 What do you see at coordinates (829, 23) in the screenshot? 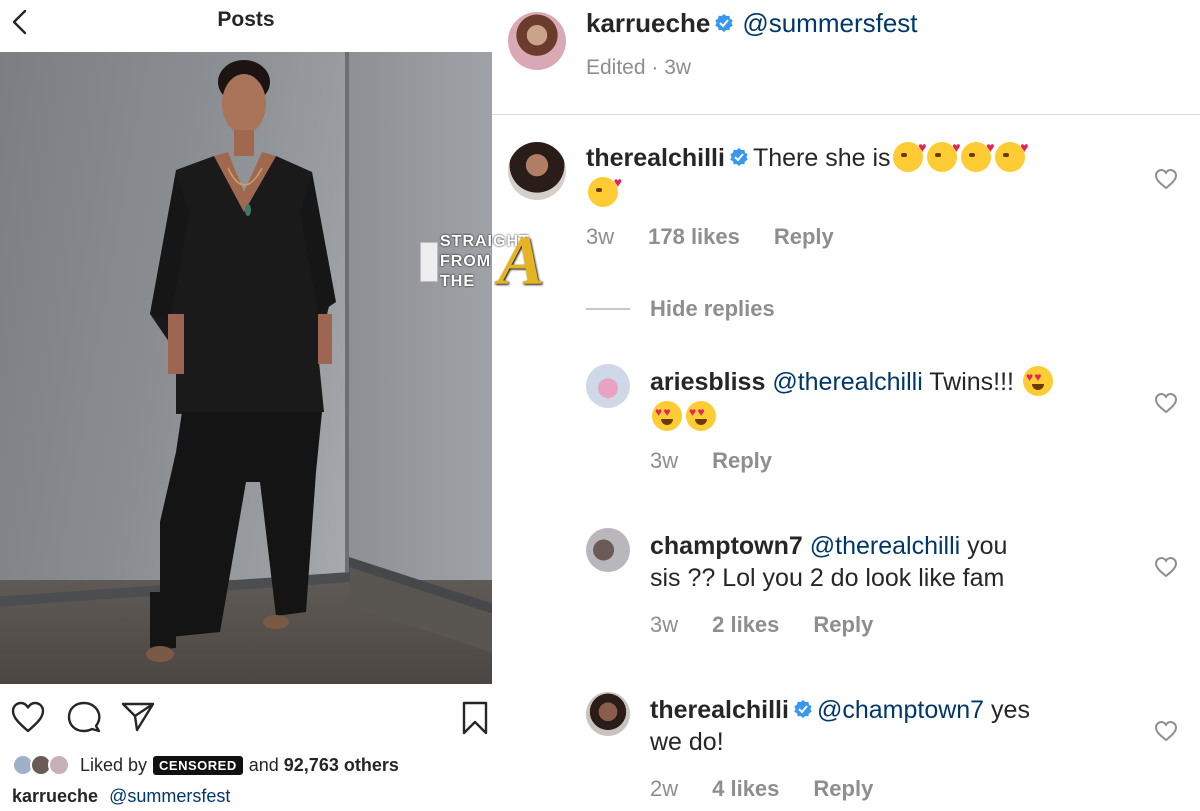
I see `author-mention: @summersfest` at bounding box center [829, 23].